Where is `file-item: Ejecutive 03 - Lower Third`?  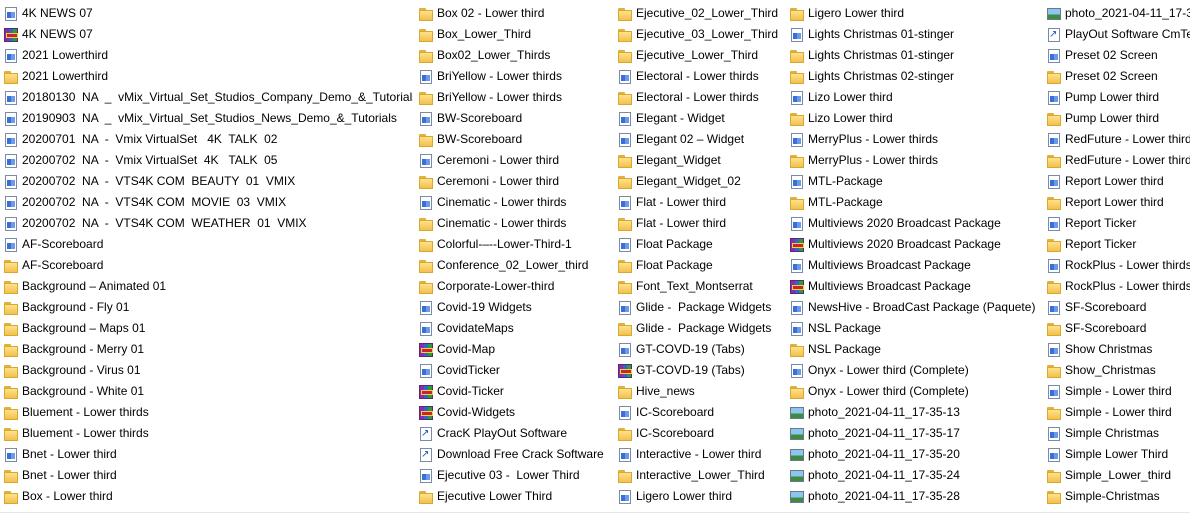 file-item: Ejecutive 03 - Lower Third is located at coordinates (515, 475).